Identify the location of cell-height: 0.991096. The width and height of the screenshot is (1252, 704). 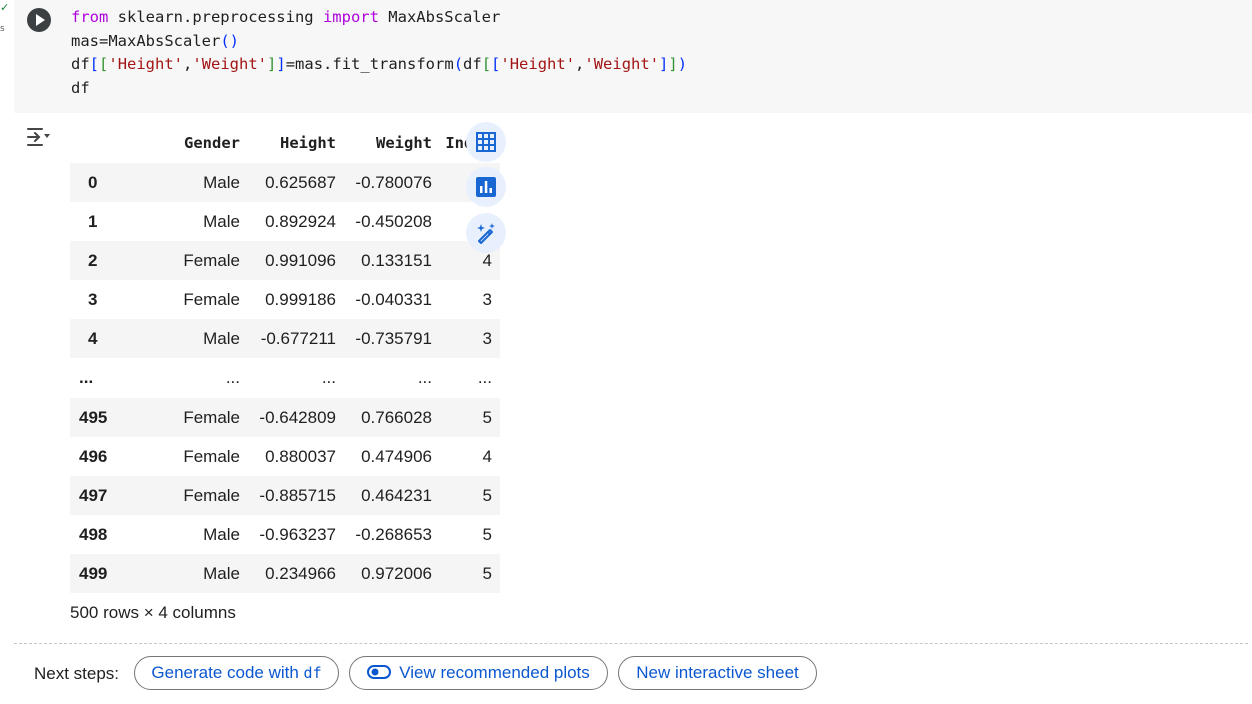
(300, 260).